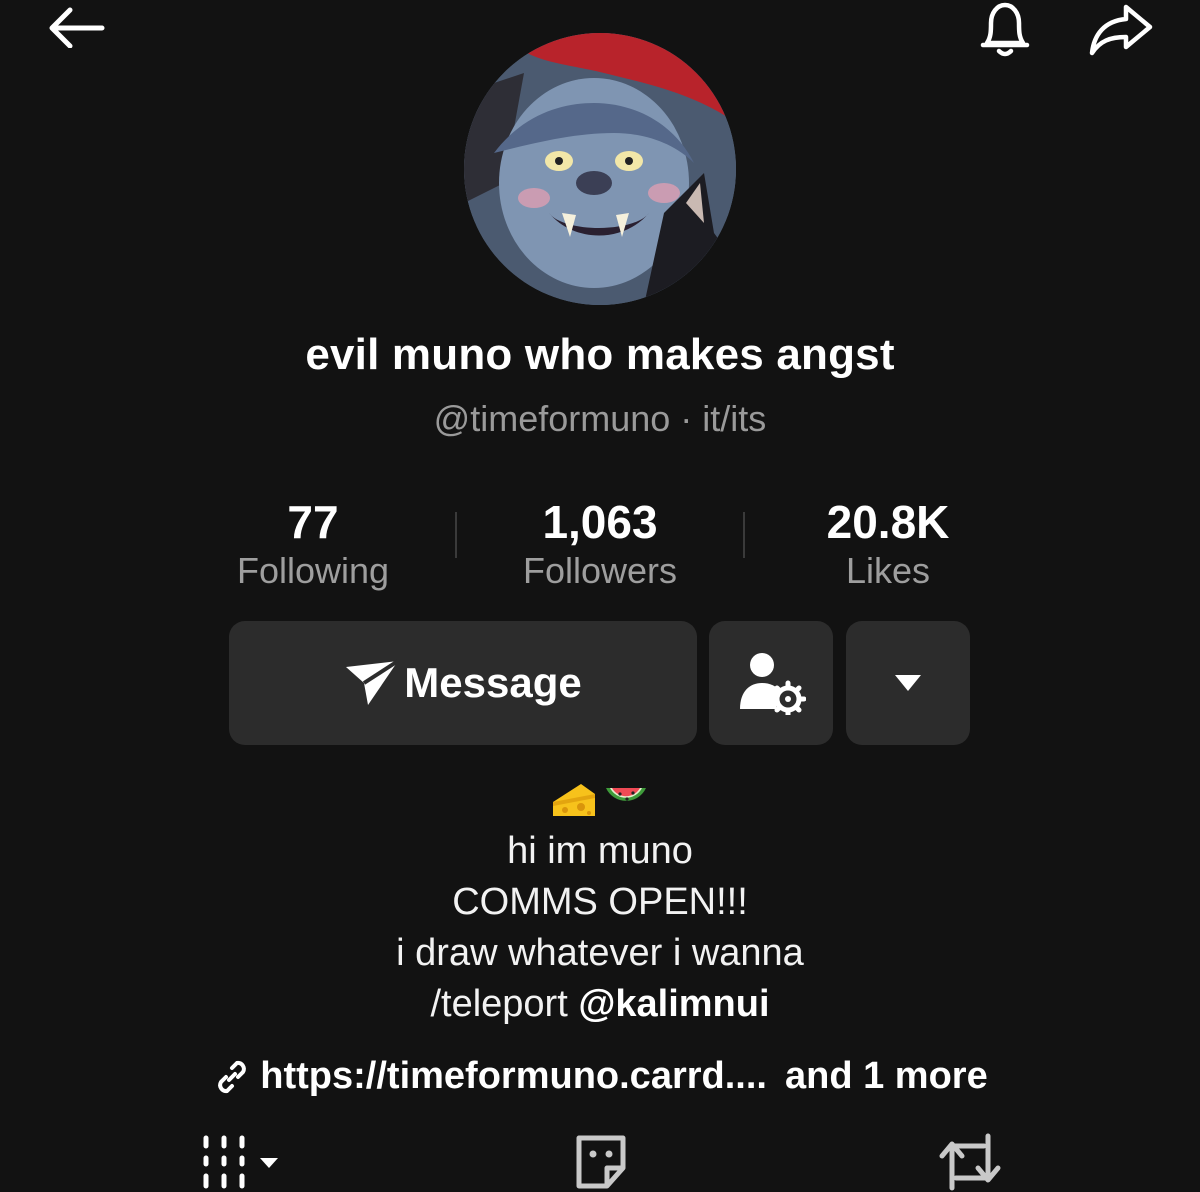 The width and height of the screenshot is (1200, 1192). What do you see at coordinates (600, 851) in the screenshot?
I see `bio-line: hi im muno` at bounding box center [600, 851].